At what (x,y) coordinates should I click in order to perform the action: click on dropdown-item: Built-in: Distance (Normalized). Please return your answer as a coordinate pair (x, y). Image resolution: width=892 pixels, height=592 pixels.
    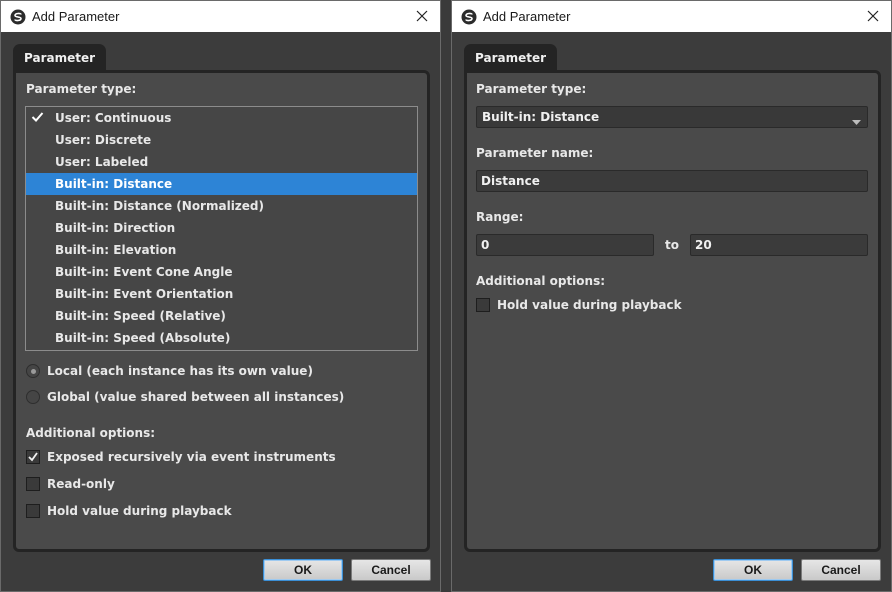
    Looking at the image, I should click on (221, 206).